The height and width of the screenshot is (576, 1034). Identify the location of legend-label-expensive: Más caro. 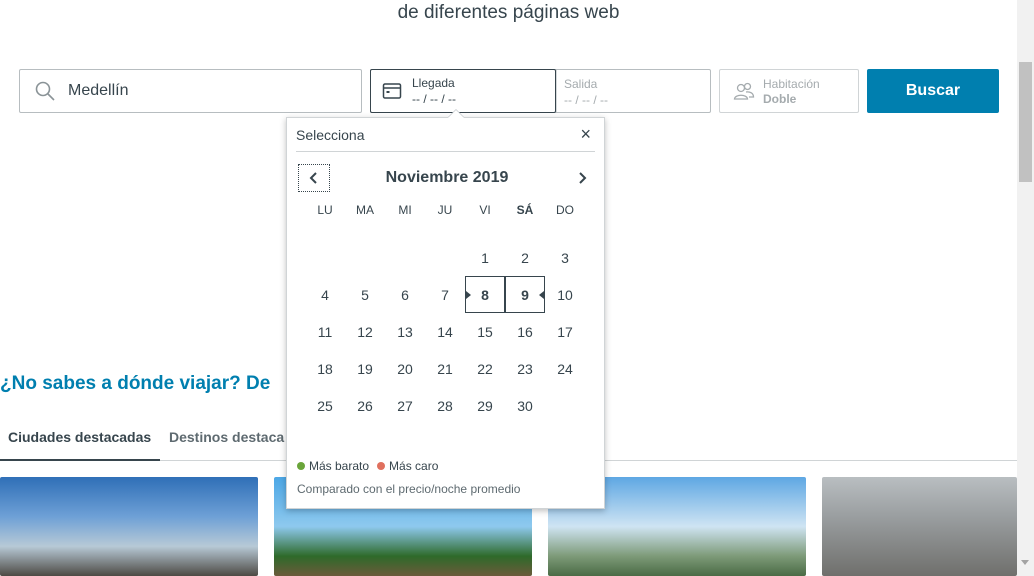
(414, 466).